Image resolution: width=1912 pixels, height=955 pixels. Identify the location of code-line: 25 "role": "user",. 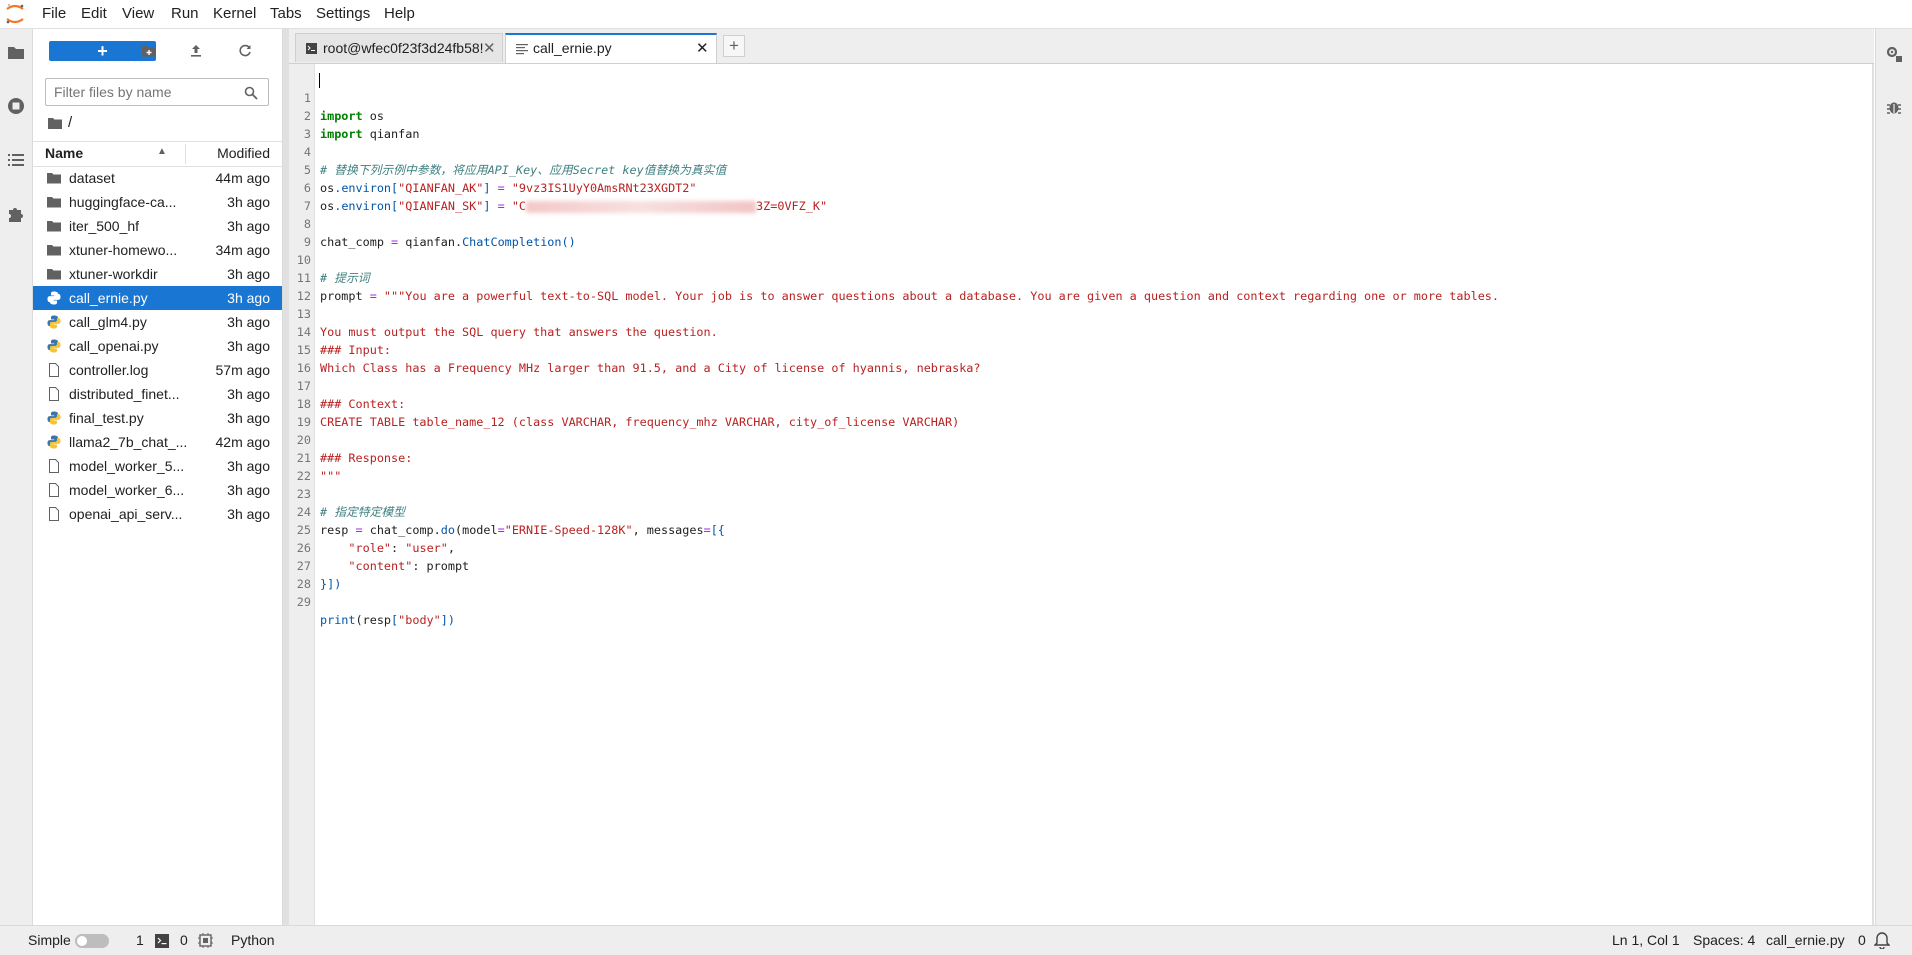
(372, 529).